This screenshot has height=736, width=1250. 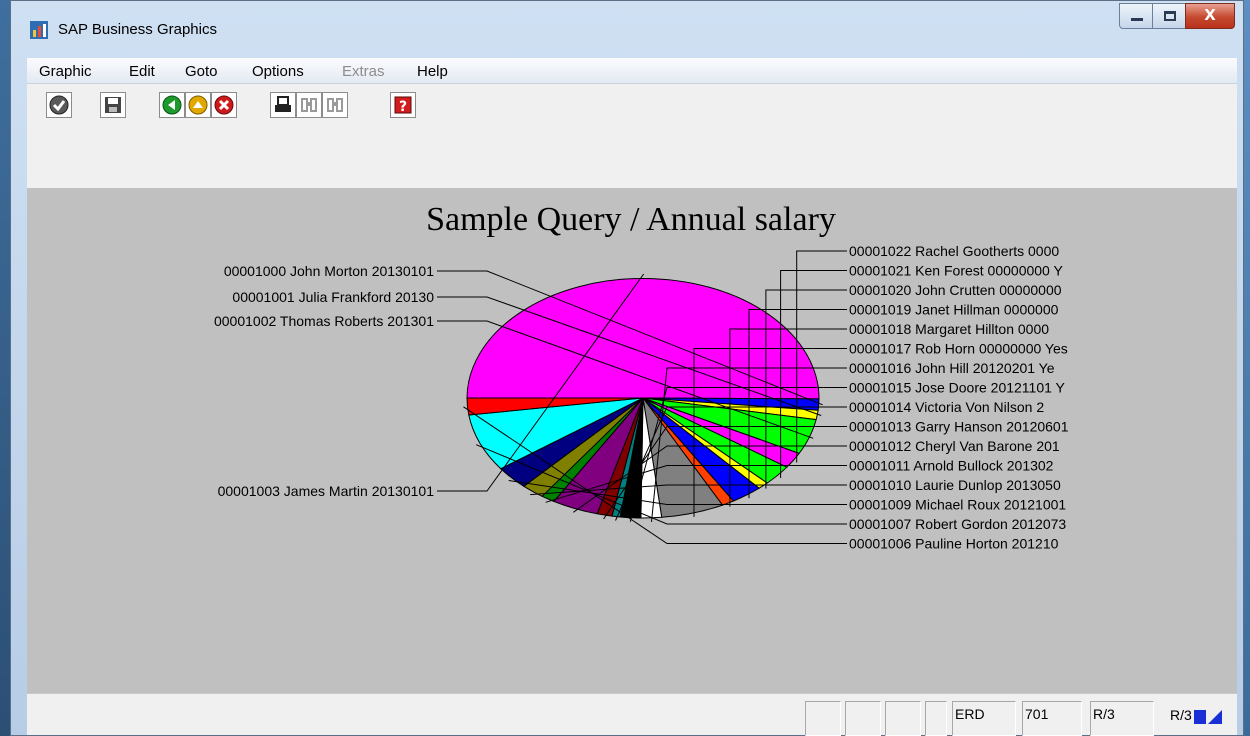 I want to click on slice-label: 00001012 Cheryl Van Barone 201, so click(x=954, y=446).